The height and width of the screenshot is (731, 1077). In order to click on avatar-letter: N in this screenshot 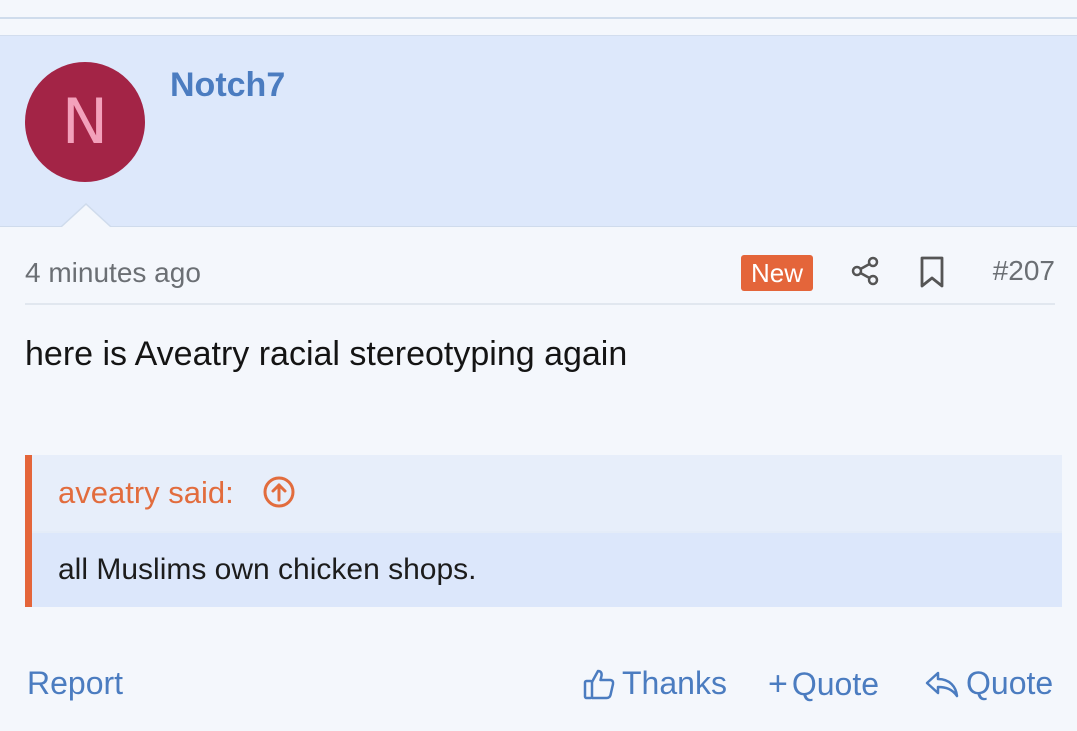, I will do `click(85, 121)`.